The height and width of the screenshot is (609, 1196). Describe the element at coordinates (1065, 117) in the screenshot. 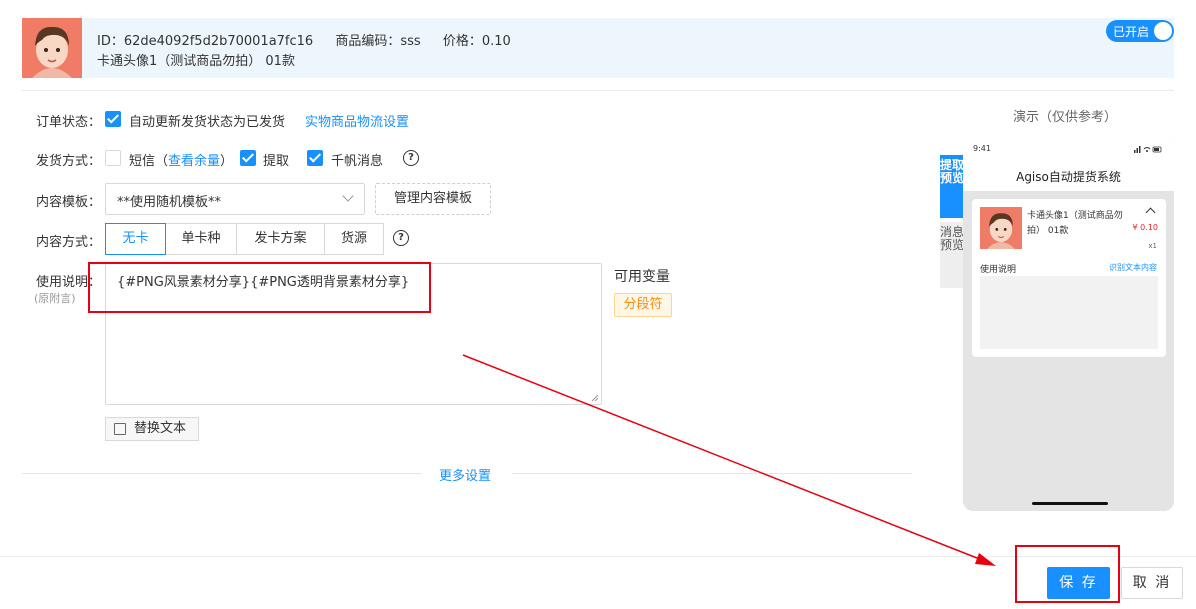

I see `preview-title: 演示（仅供参考）` at that location.